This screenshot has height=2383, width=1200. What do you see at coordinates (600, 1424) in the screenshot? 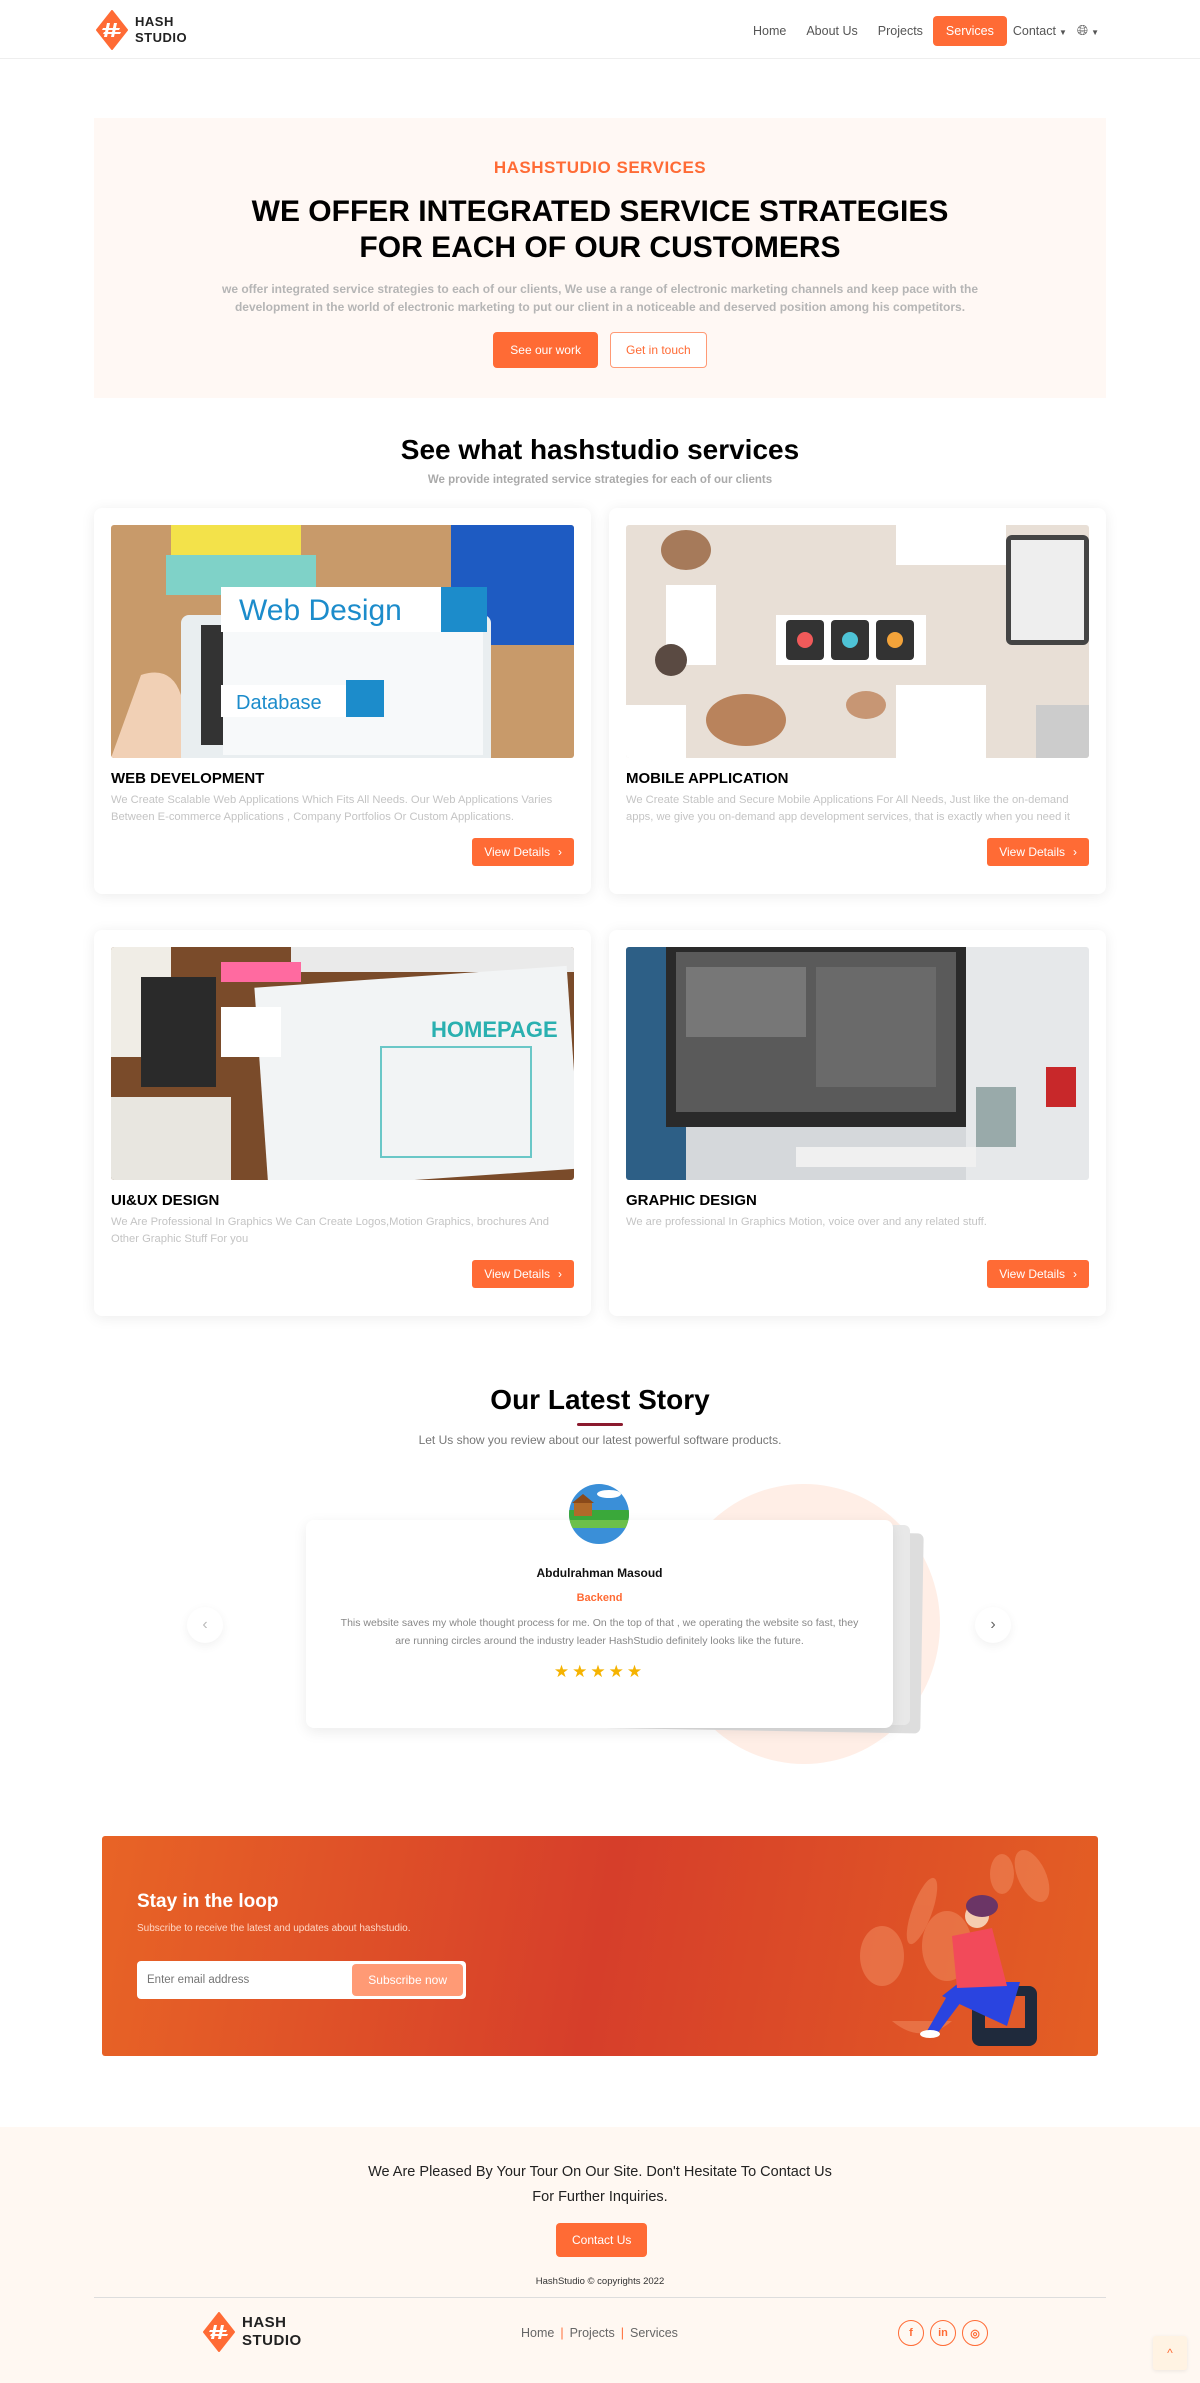
I see `title-underline` at bounding box center [600, 1424].